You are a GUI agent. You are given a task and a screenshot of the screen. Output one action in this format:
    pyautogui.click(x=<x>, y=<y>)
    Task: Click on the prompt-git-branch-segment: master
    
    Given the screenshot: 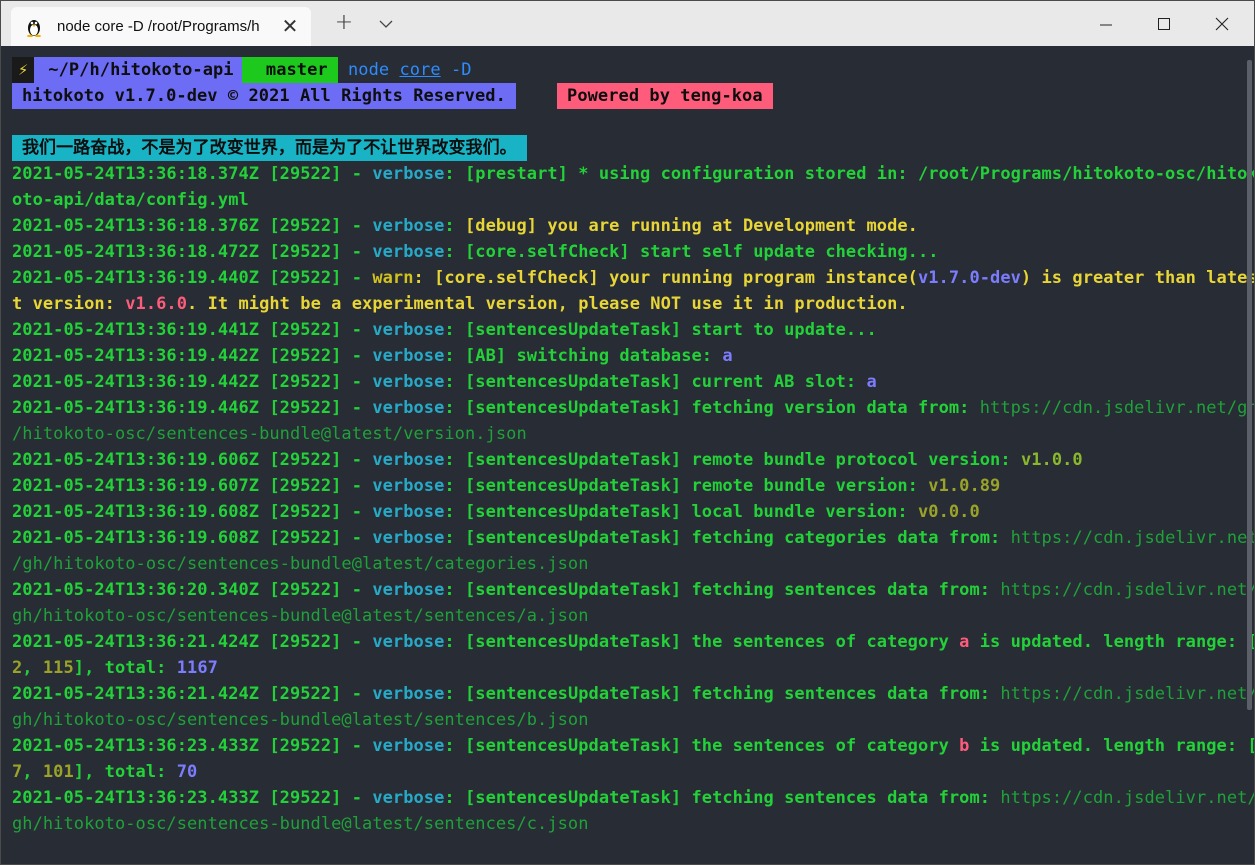 What is the action you would take?
    pyautogui.click(x=289, y=70)
    